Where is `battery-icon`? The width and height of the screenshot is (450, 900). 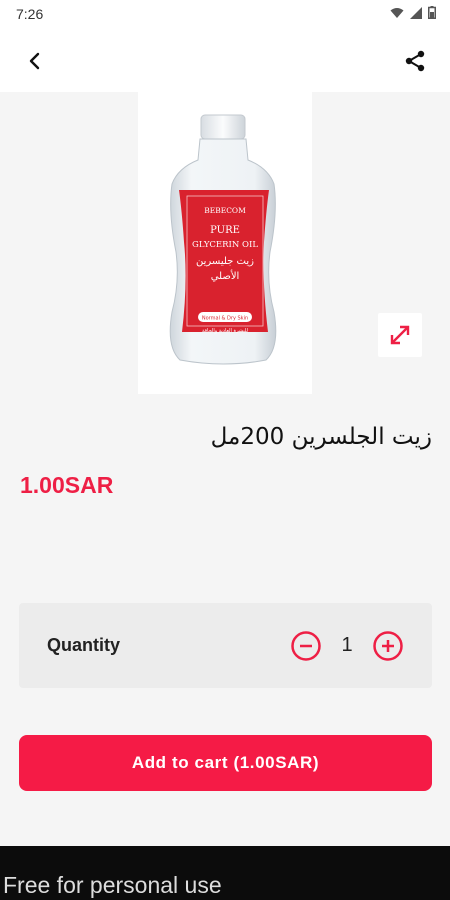
battery-icon is located at coordinates (432, 12).